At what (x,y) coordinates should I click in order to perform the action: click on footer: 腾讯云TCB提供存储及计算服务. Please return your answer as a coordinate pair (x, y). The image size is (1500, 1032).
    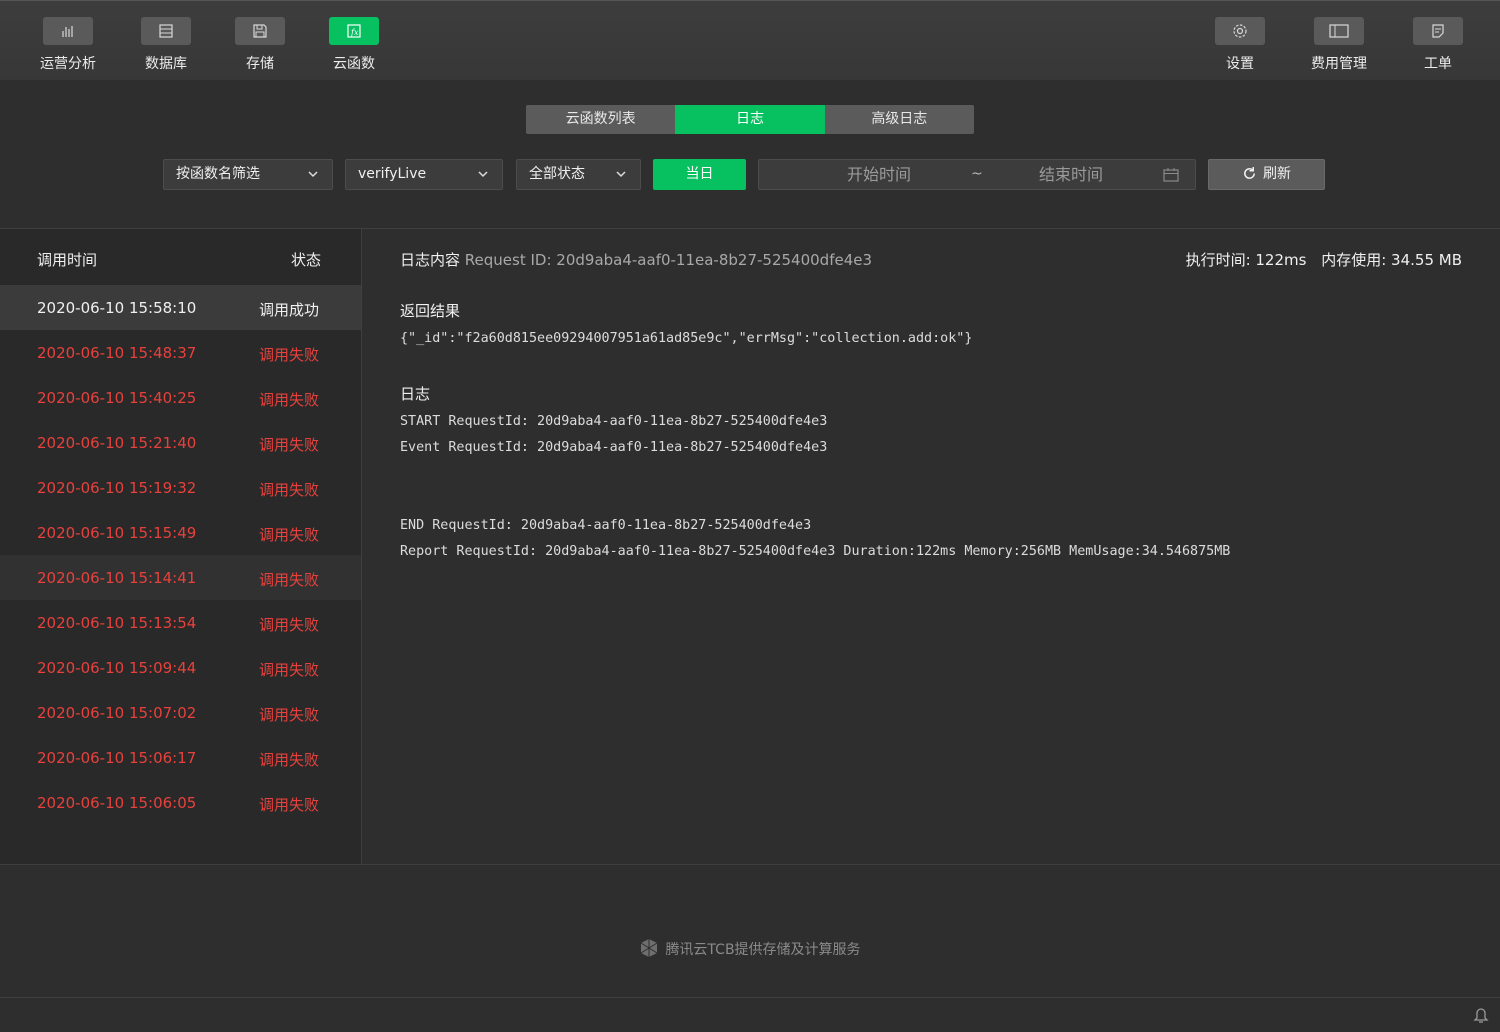
    Looking at the image, I should click on (750, 948).